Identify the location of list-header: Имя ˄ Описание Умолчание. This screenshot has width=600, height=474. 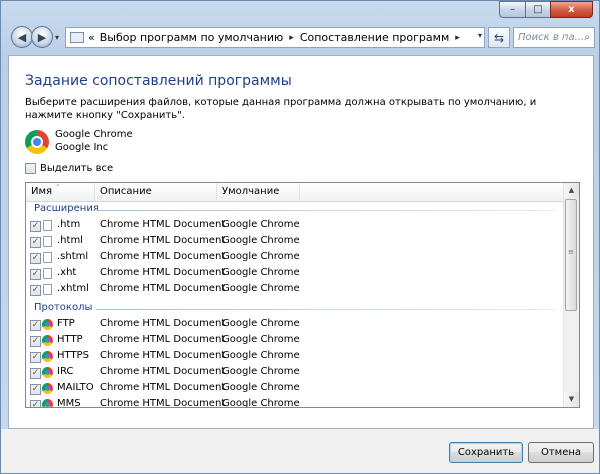
(295, 192).